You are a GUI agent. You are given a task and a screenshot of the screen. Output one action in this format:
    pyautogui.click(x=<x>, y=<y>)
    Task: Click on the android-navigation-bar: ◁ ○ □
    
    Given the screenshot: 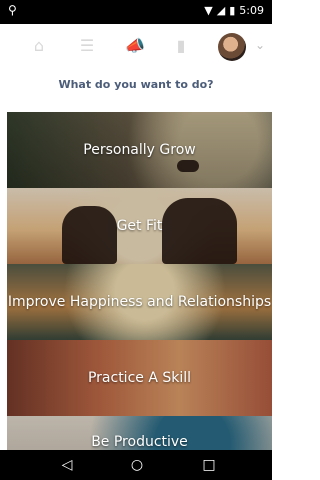 What is the action you would take?
    pyautogui.click(x=136, y=465)
    